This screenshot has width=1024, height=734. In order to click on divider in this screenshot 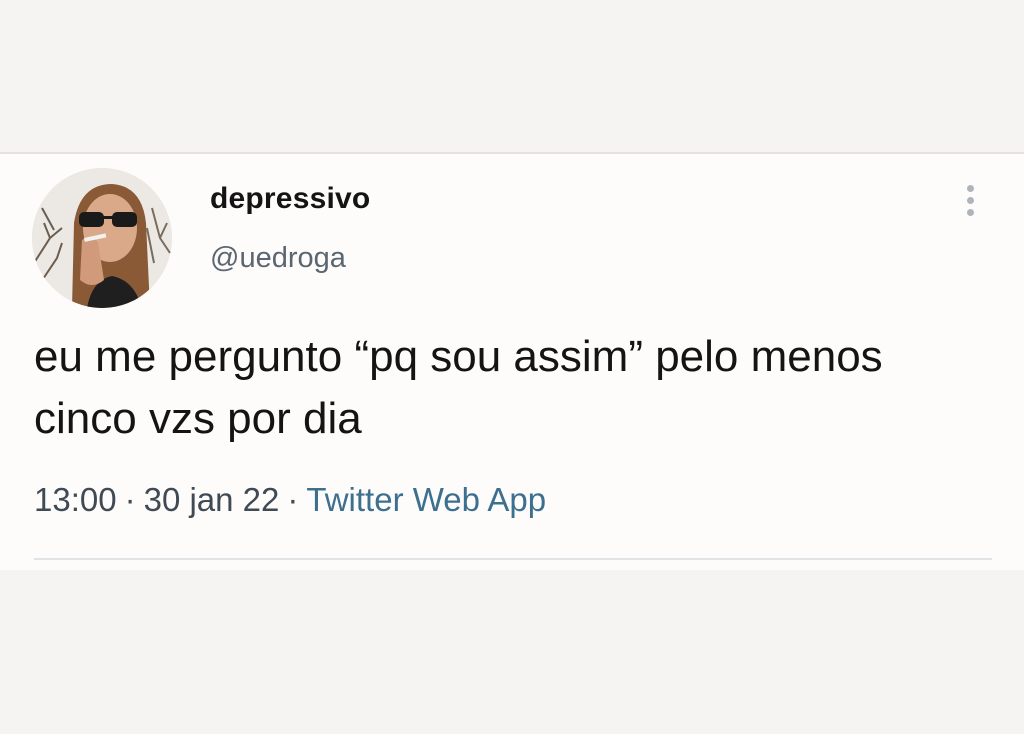, I will do `click(513, 559)`.